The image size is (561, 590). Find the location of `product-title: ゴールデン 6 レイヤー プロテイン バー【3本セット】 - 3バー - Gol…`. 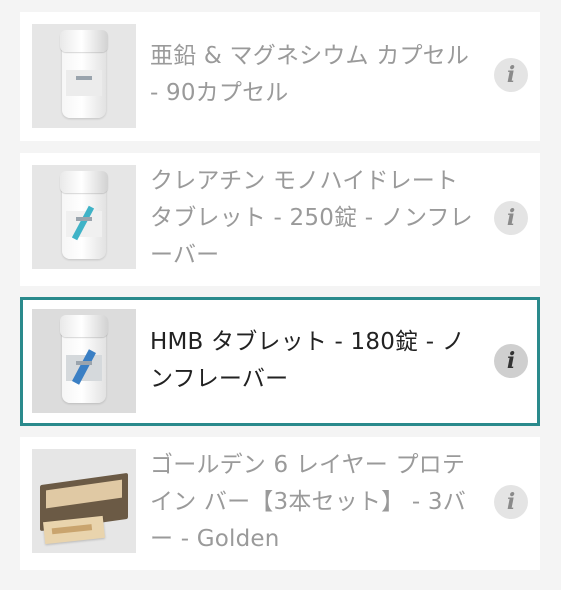

product-title: ゴールデン 6 レイヤー プロテイン バー【3本セット】 - 3バー - Gol… is located at coordinates (308, 502).